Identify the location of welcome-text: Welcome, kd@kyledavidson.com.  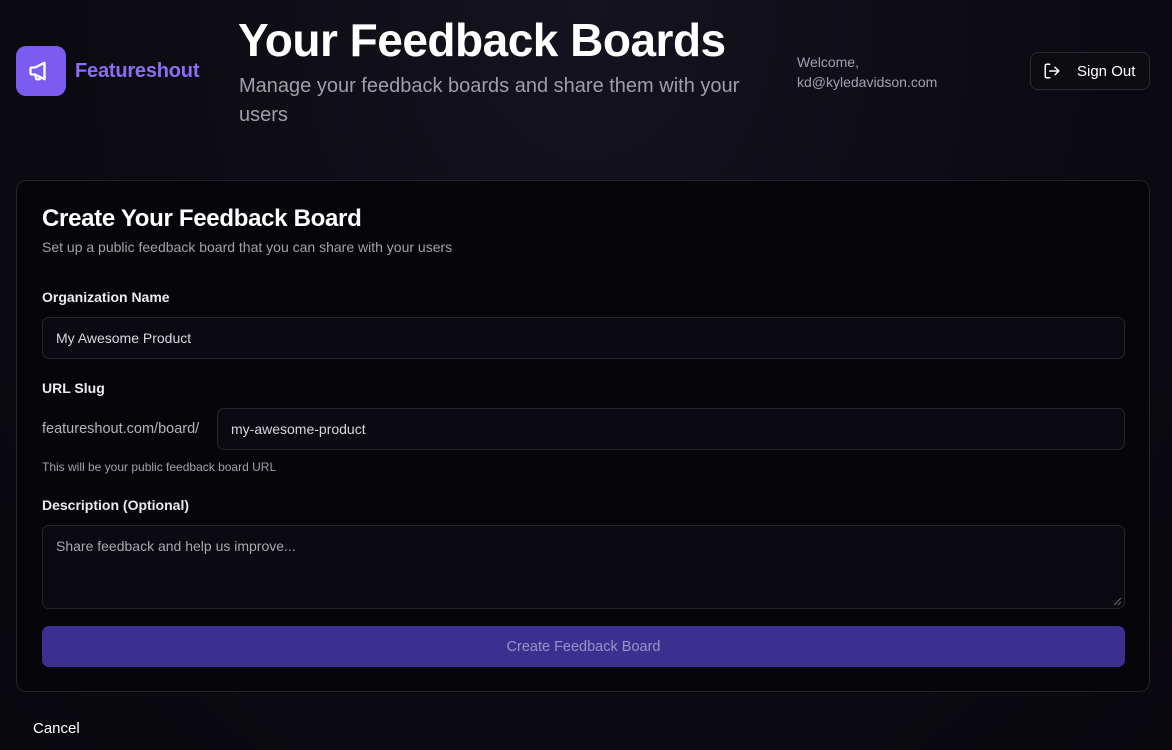
(867, 72).